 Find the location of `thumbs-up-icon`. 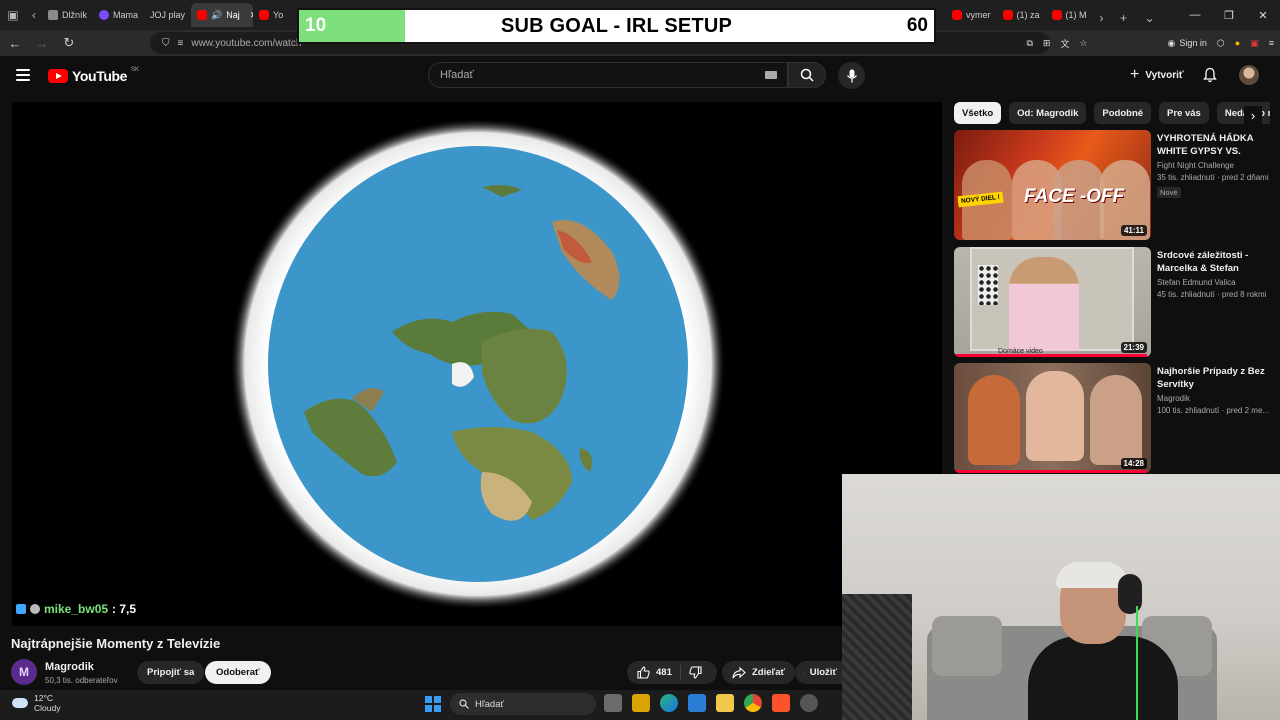

thumbs-up-icon is located at coordinates (643, 672).